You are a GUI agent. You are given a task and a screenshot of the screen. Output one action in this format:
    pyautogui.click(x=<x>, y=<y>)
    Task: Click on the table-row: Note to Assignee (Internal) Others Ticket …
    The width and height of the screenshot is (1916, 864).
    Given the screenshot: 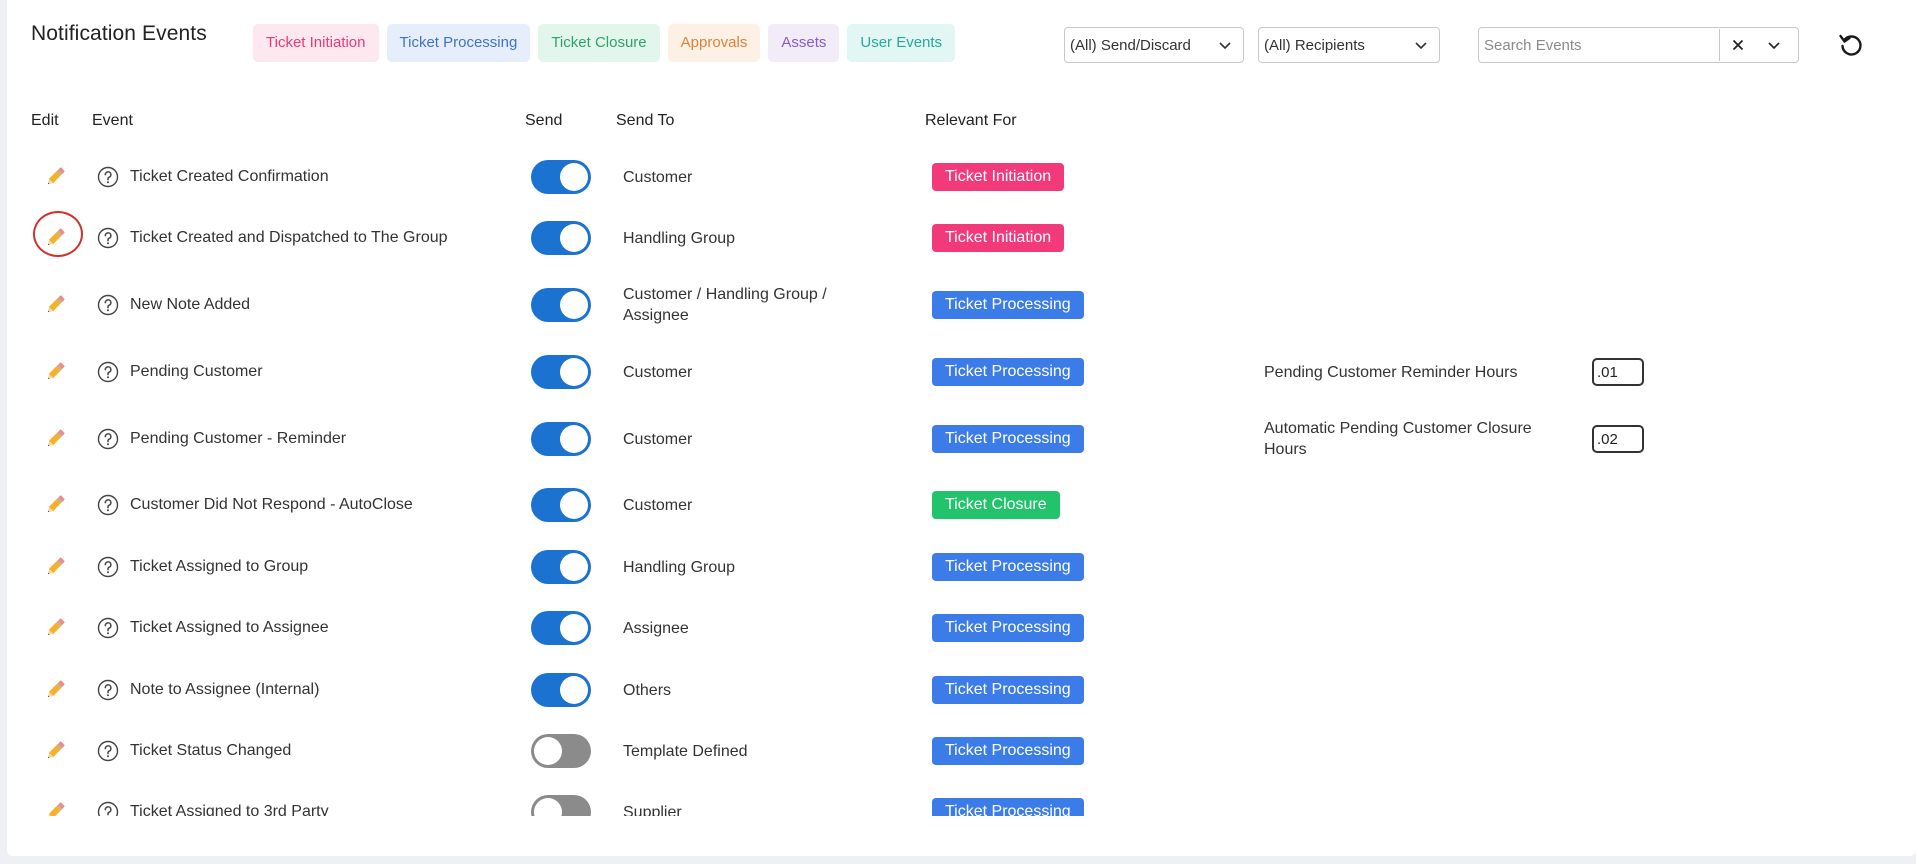 What is the action you would take?
    pyautogui.click(x=961, y=690)
    